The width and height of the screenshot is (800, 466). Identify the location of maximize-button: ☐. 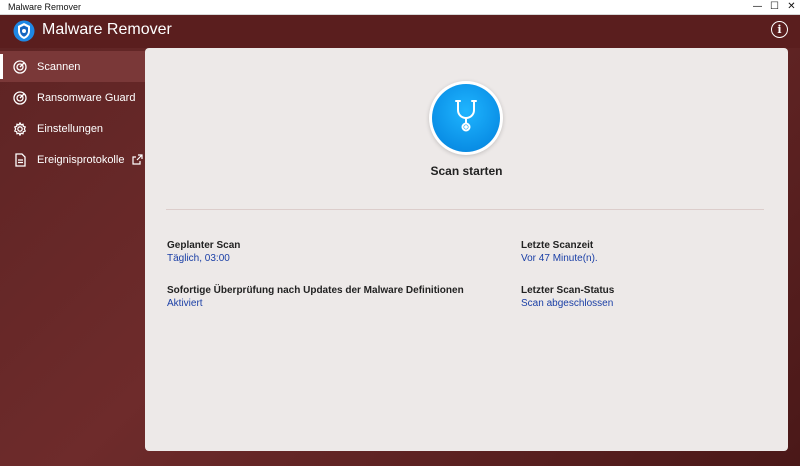
(774, 7).